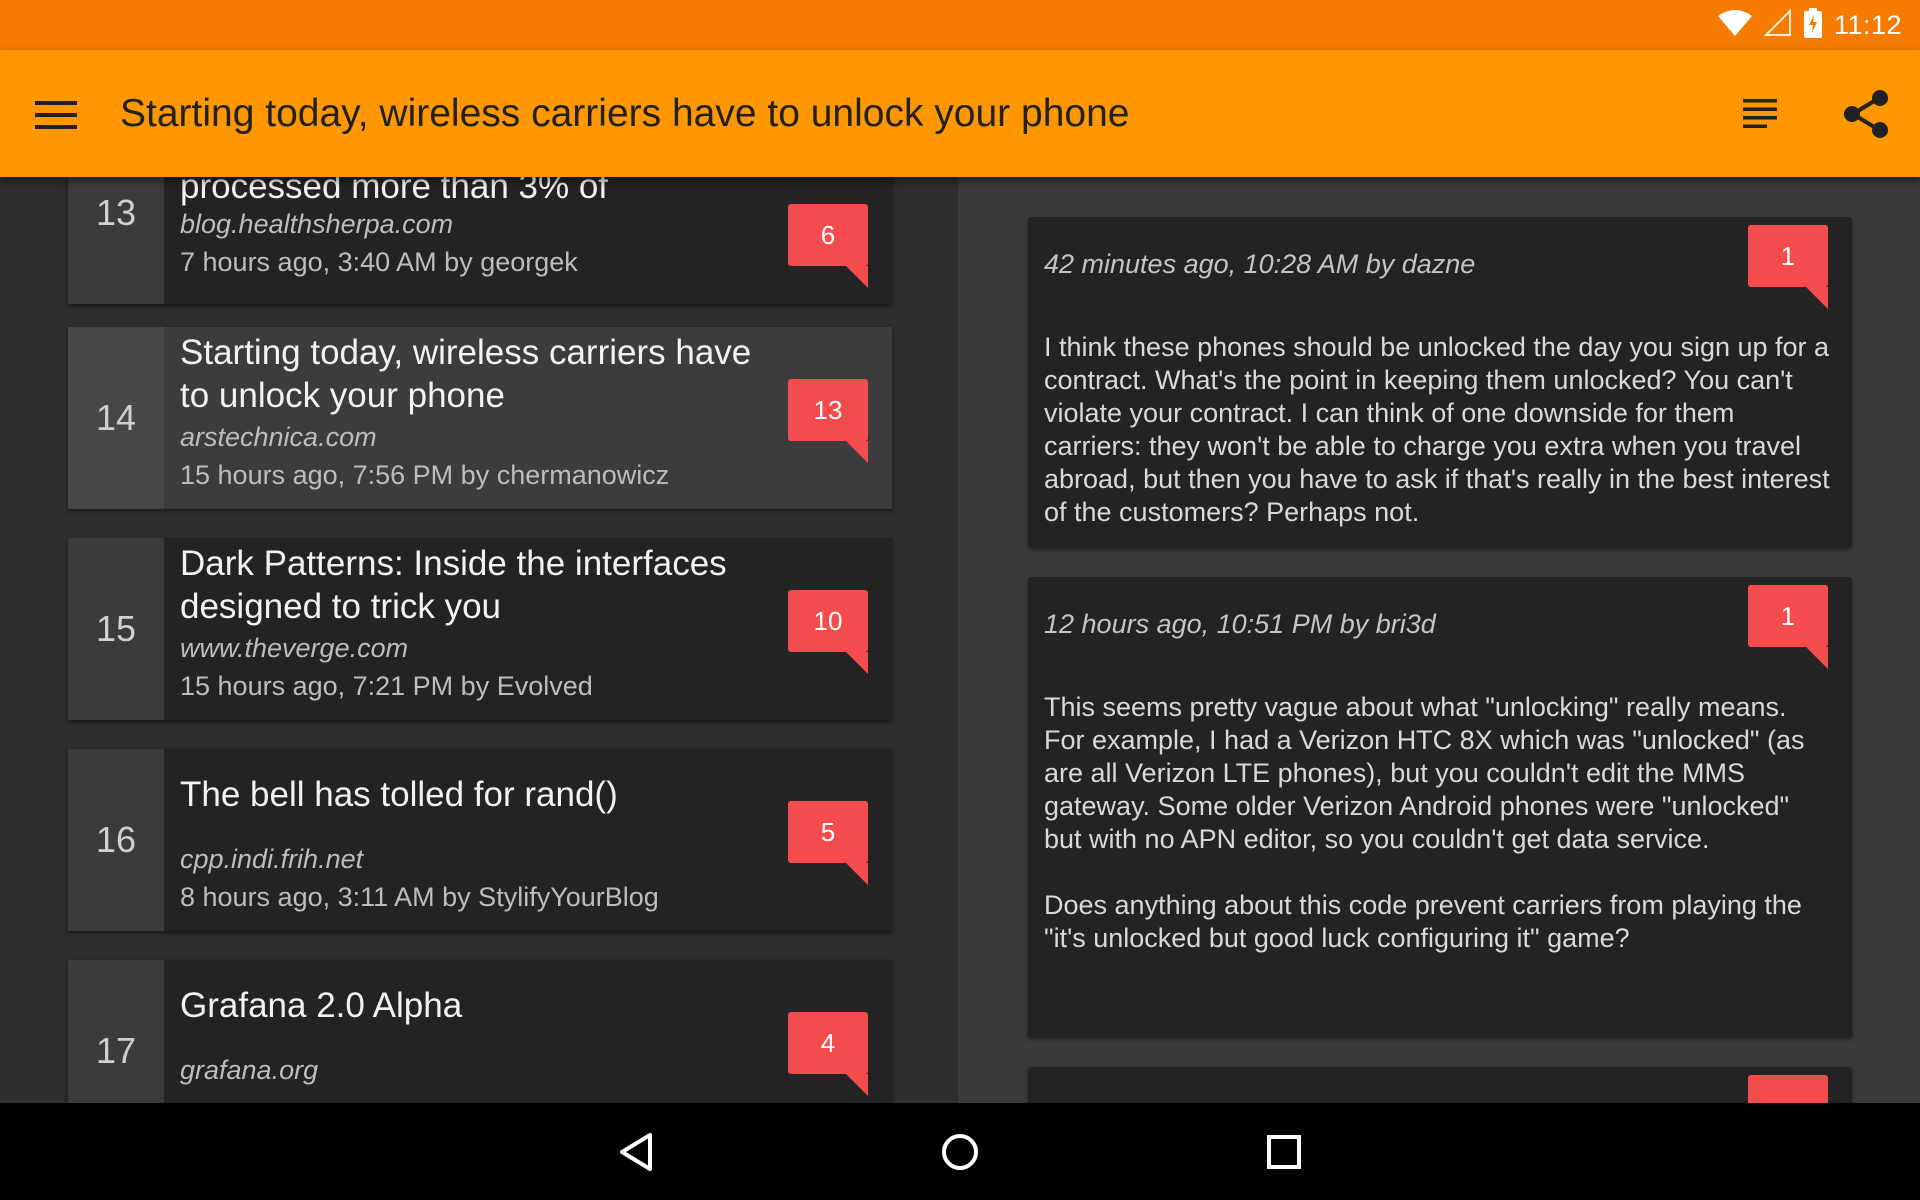 The width and height of the screenshot is (1920, 1200). Describe the element at coordinates (116, 418) in the screenshot. I see `story-rank: 14` at that location.